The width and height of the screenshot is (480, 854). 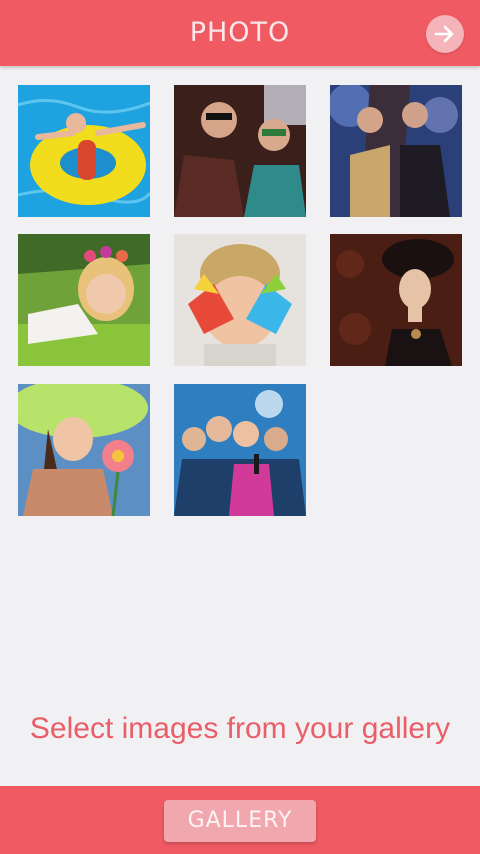 I want to click on photo-club-party, so click(x=396, y=151).